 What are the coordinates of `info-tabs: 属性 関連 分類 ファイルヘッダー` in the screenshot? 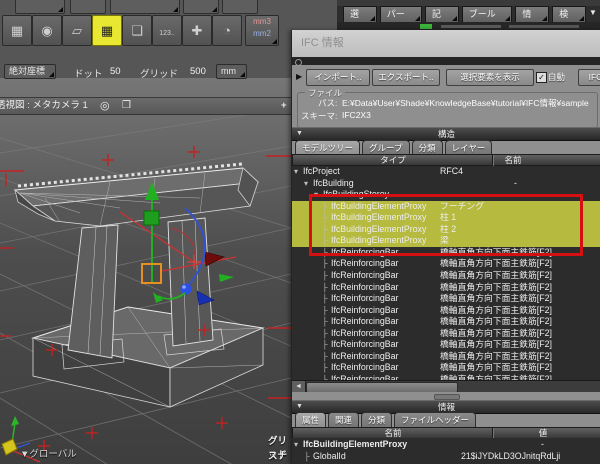 It's located at (386, 419).